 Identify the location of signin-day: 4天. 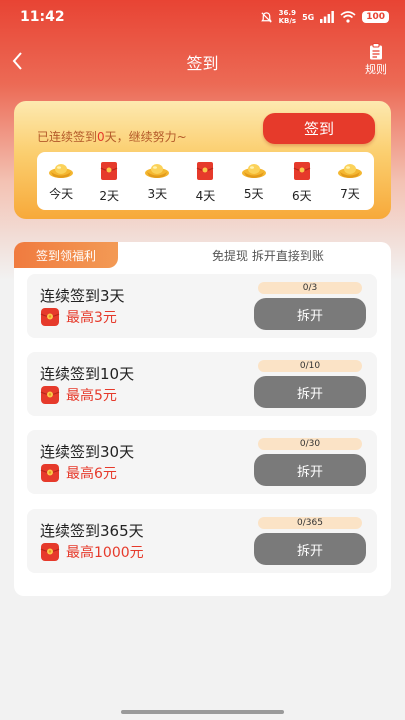
(205, 181).